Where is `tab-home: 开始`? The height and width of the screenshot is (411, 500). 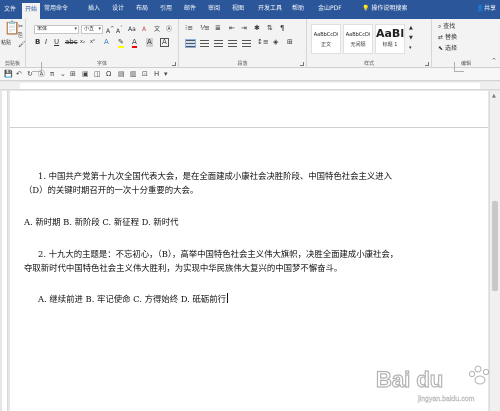 tab-home: 开始 is located at coordinates (31, 11).